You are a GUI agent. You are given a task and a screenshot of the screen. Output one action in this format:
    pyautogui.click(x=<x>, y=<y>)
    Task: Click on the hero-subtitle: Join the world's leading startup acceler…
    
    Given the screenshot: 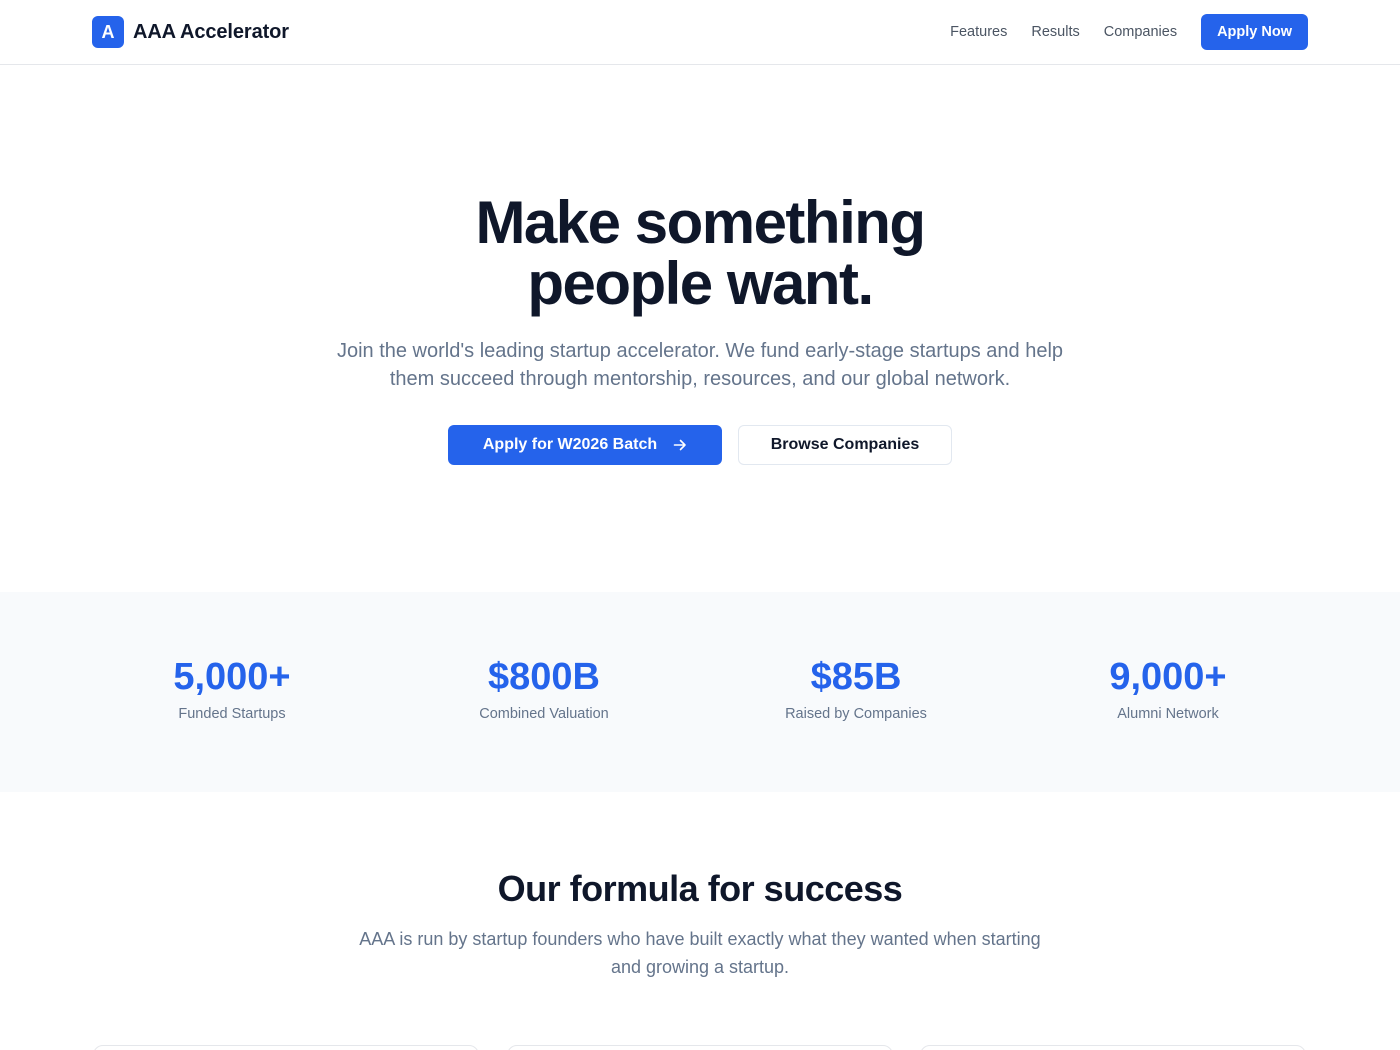 What is the action you would take?
    pyautogui.click(x=700, y=365)
    